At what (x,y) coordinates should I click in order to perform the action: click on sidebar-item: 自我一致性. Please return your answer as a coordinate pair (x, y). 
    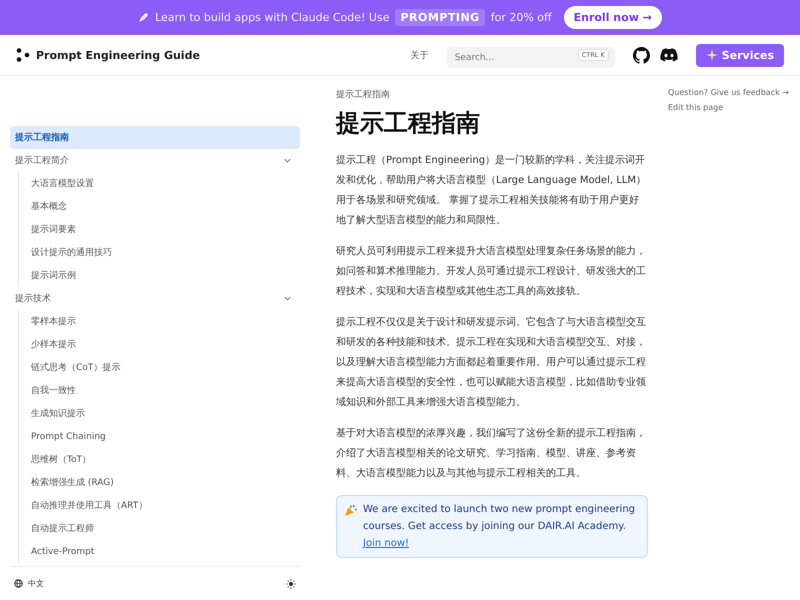
    Looking at the image, I should click on (165, 390).